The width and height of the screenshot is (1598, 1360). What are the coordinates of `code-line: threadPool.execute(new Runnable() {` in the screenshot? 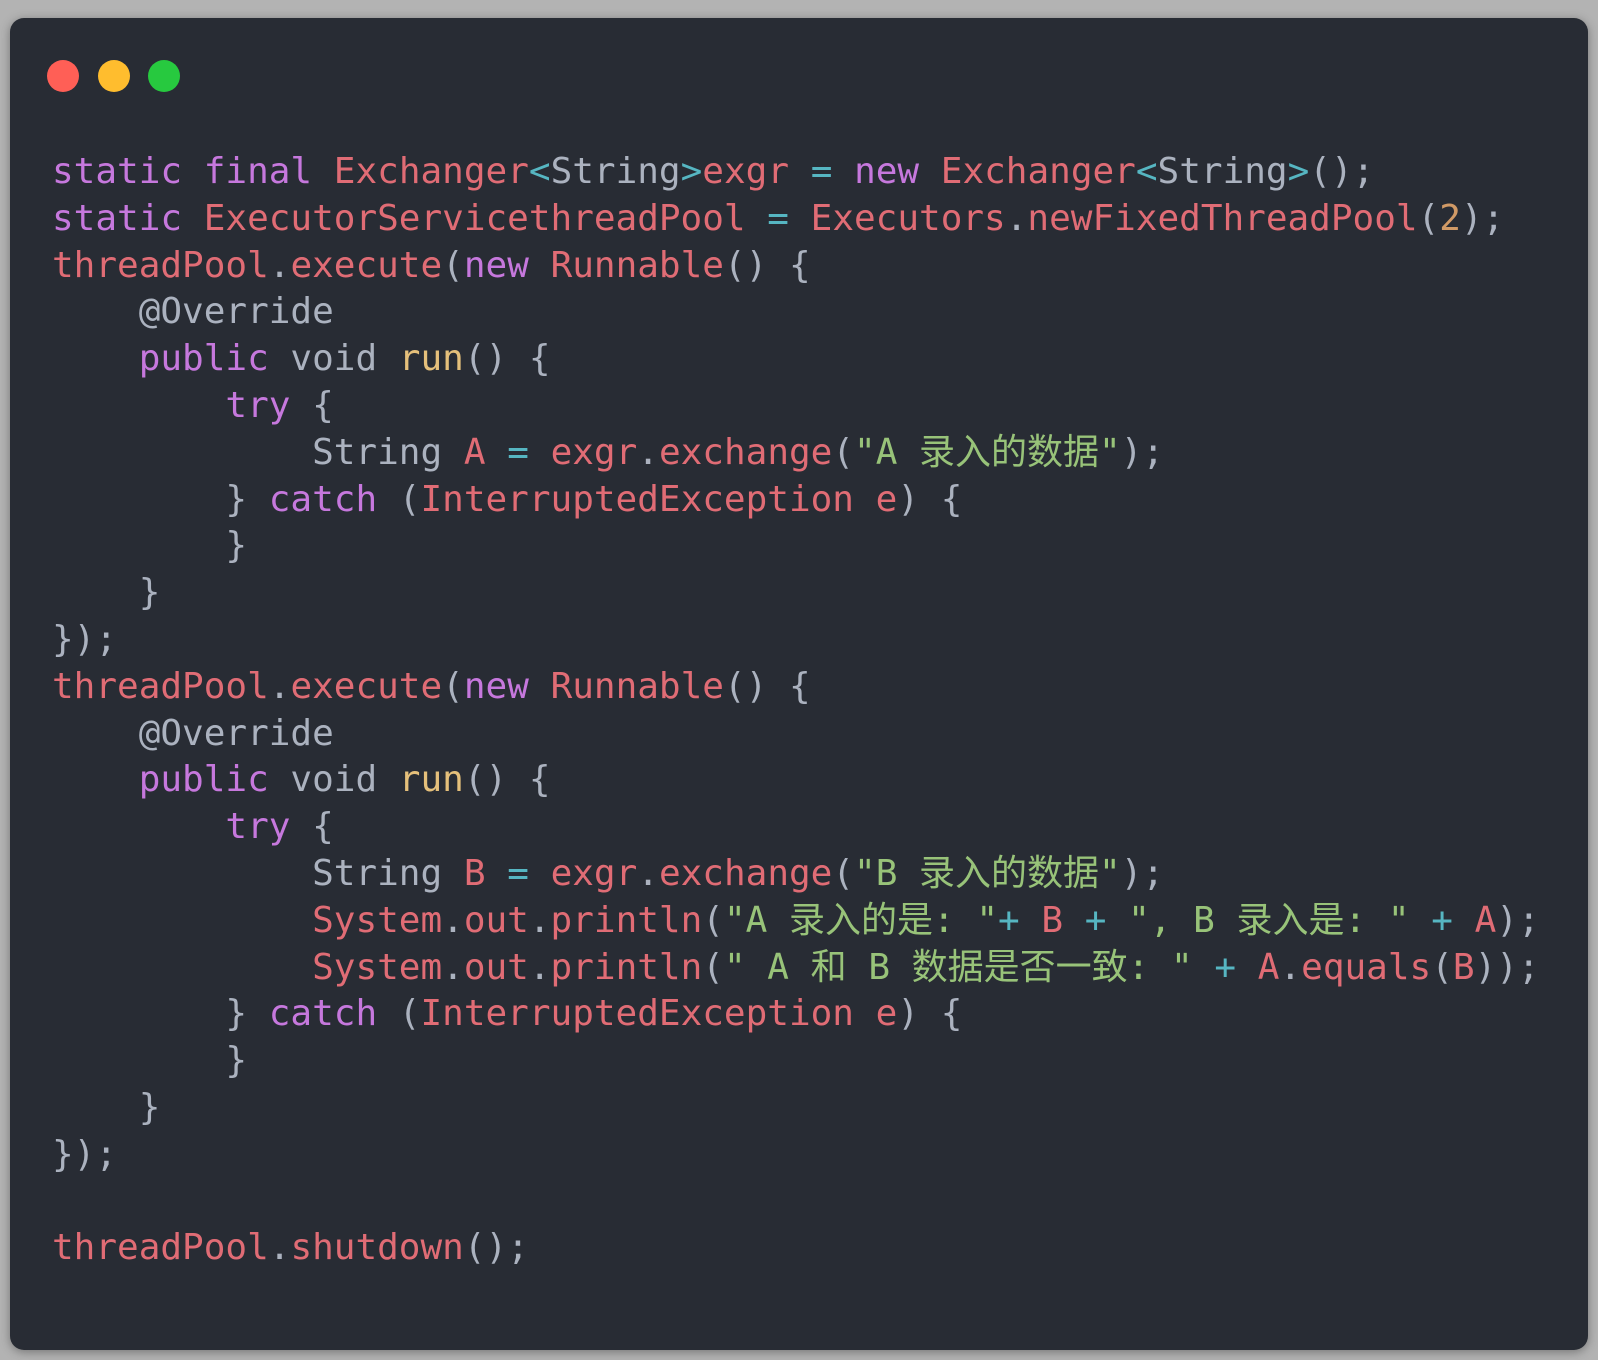 It's located at (796, 687).